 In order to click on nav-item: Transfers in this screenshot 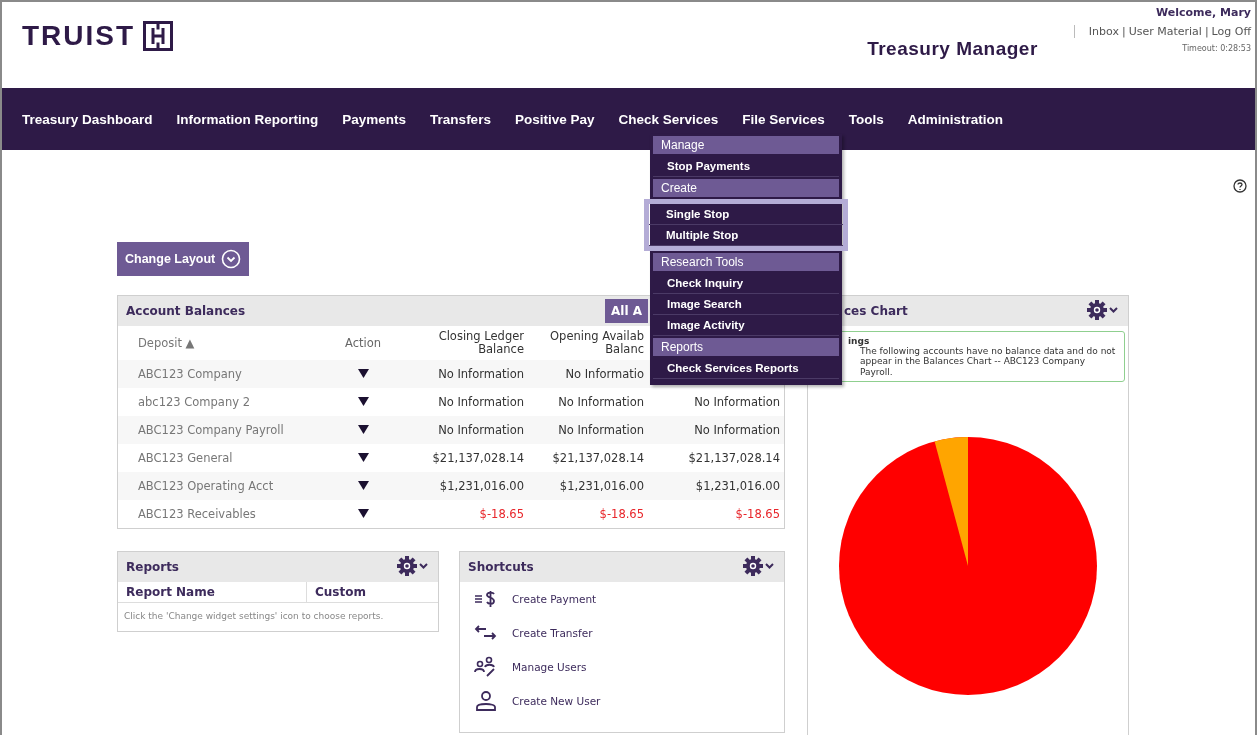, I will do `click(460, 119)`.